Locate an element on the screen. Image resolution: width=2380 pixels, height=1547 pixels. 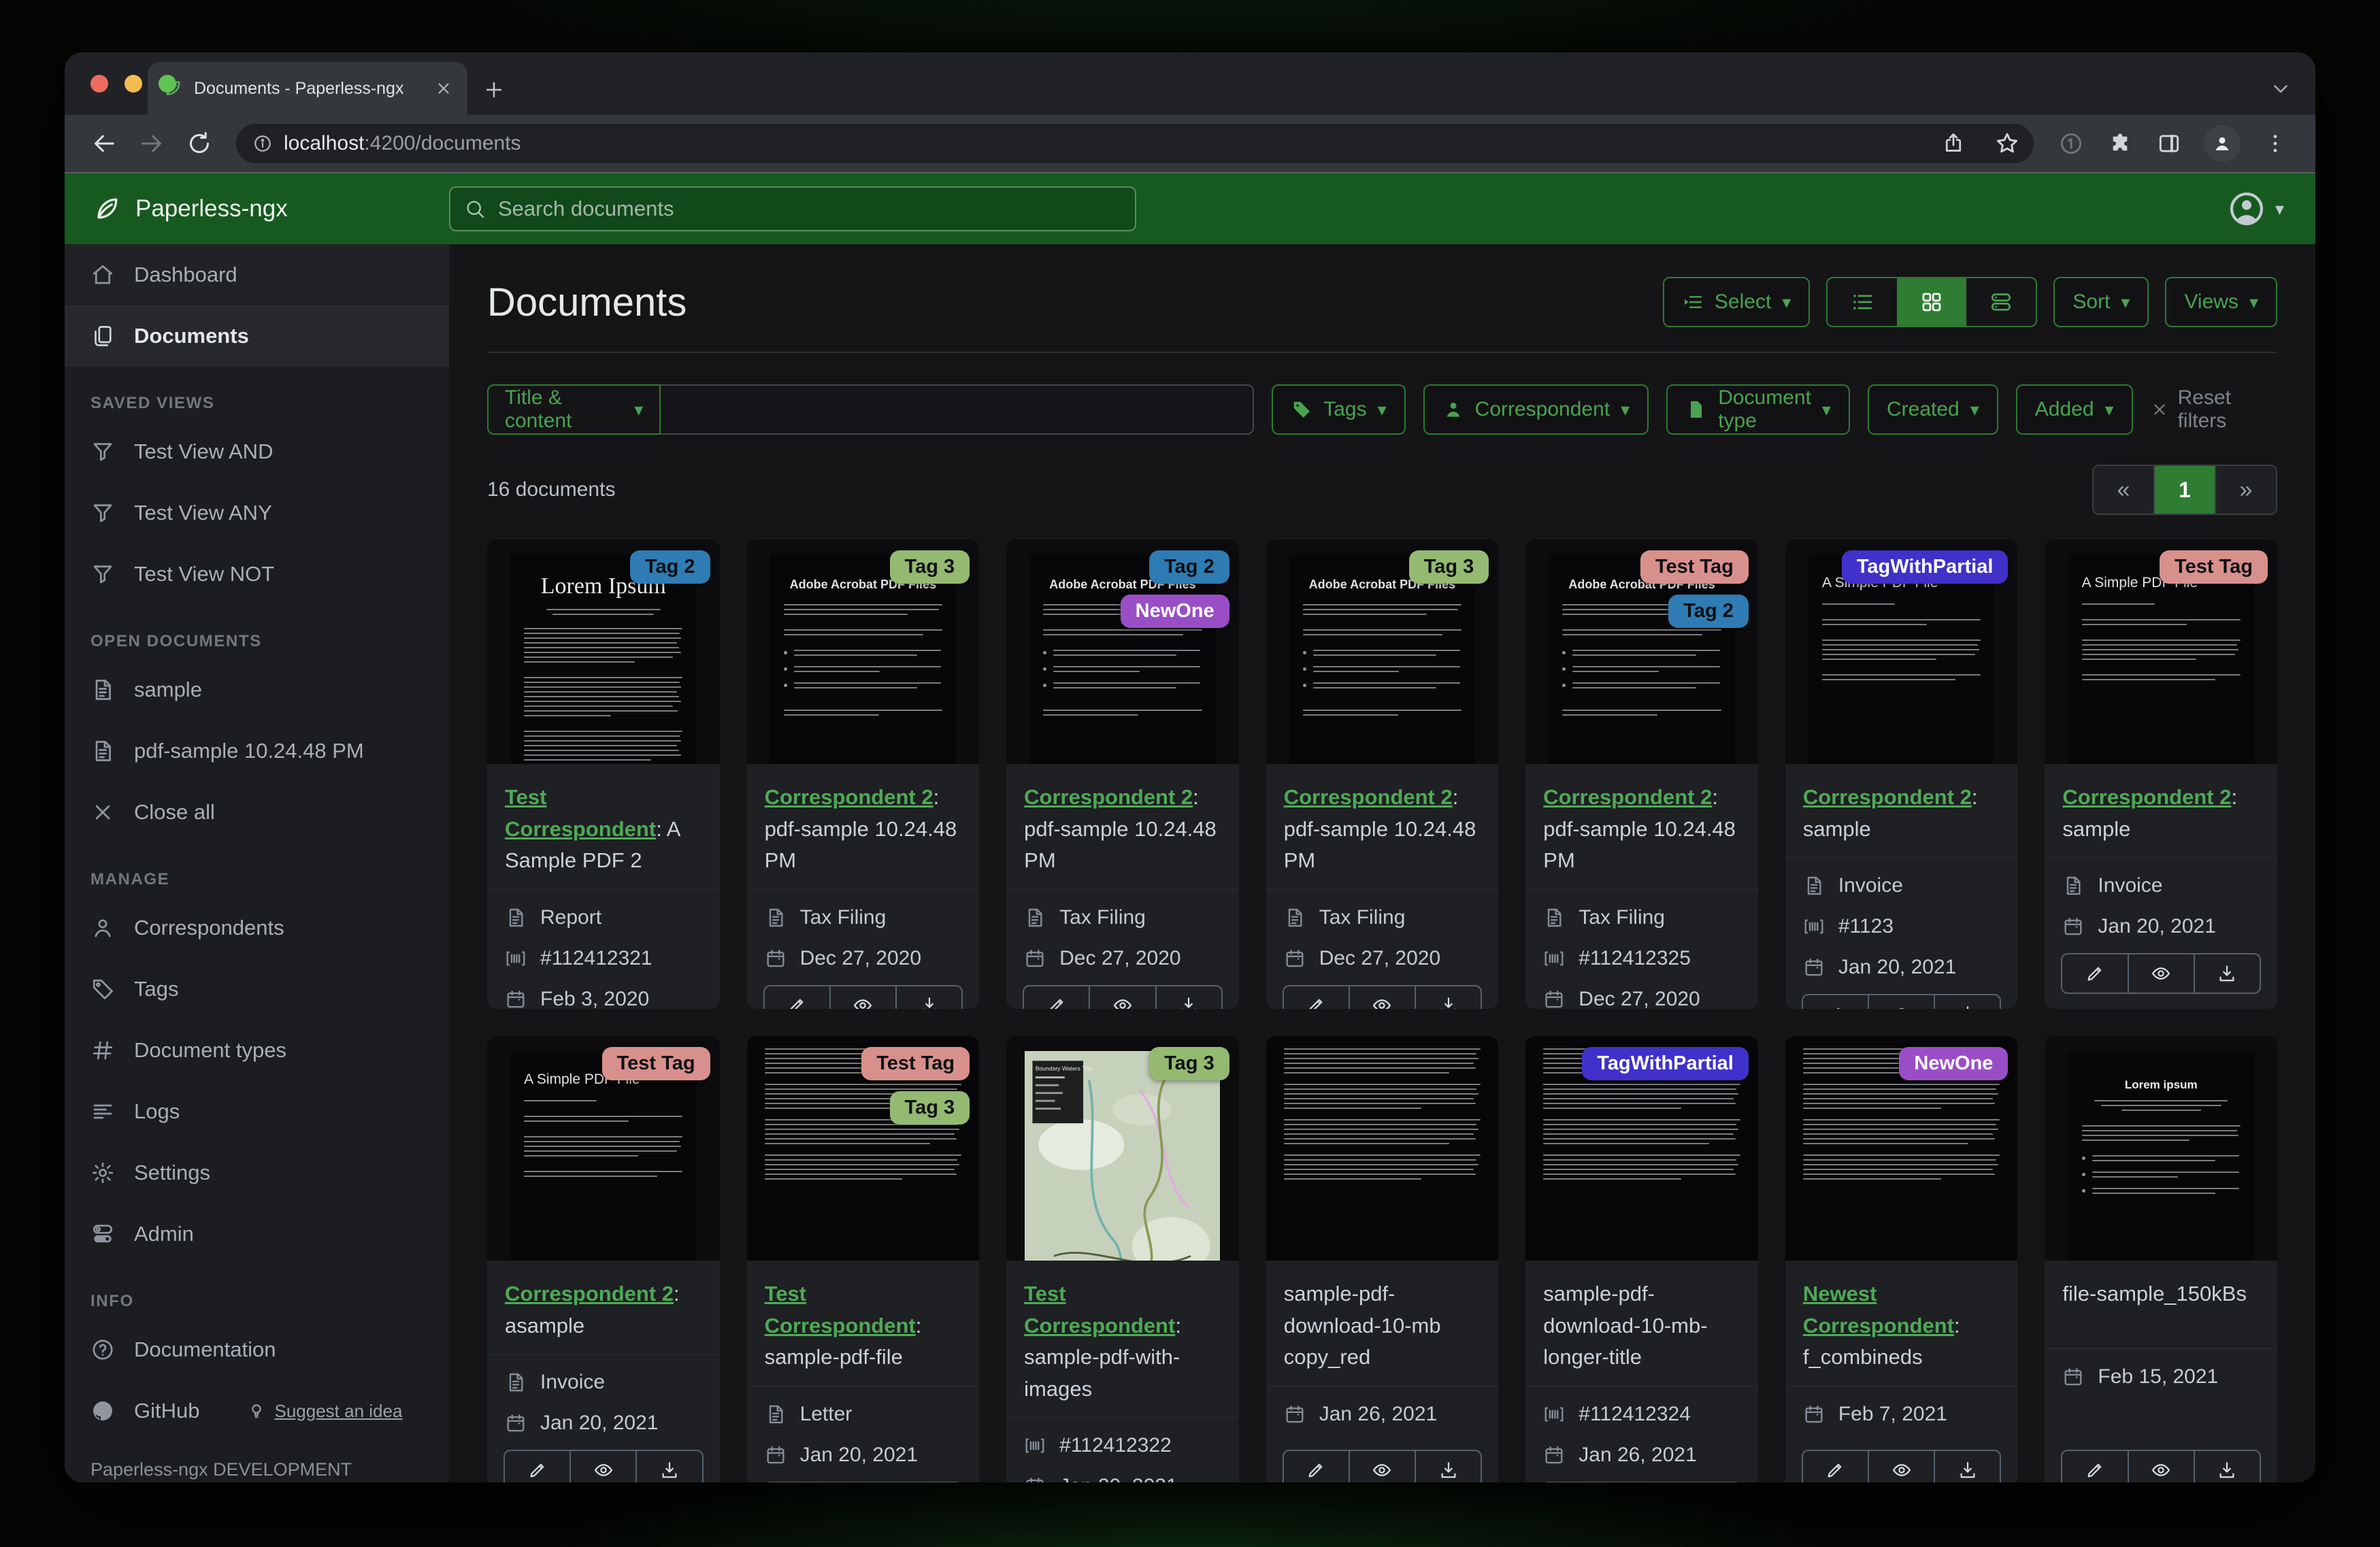
bookmark-star-icon is located at coordinates (2007, 143).